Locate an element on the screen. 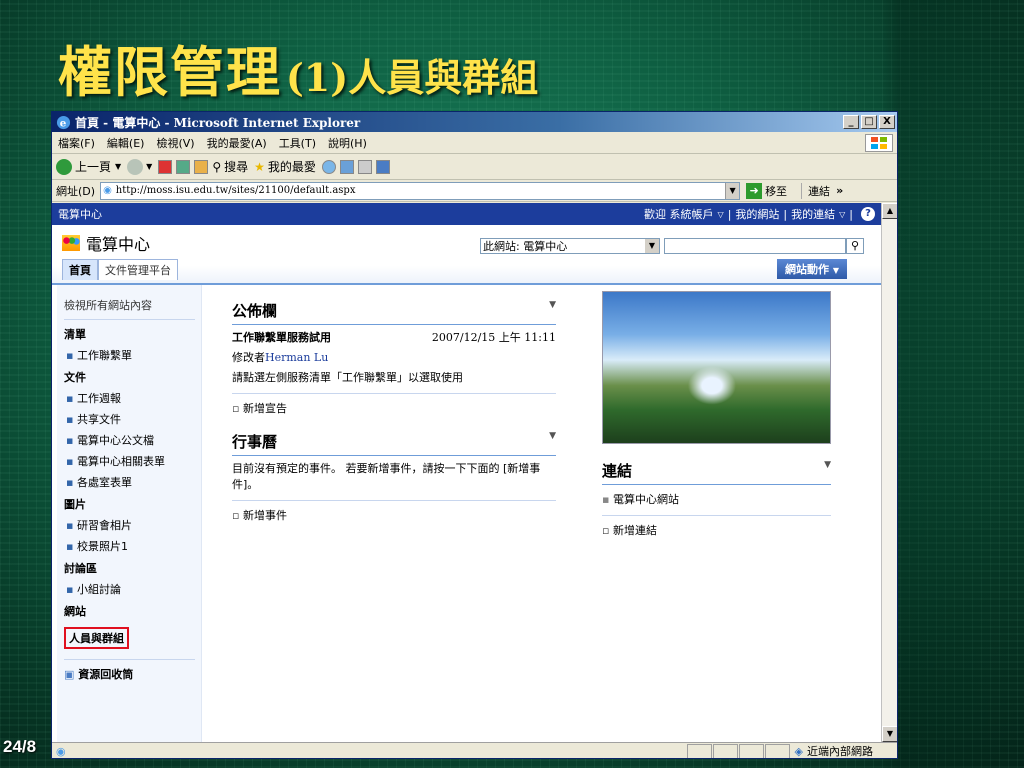 This screenshot has width=1024, height=768. address-dropdown-icon: ▼ is located at coordinates (732, 190).